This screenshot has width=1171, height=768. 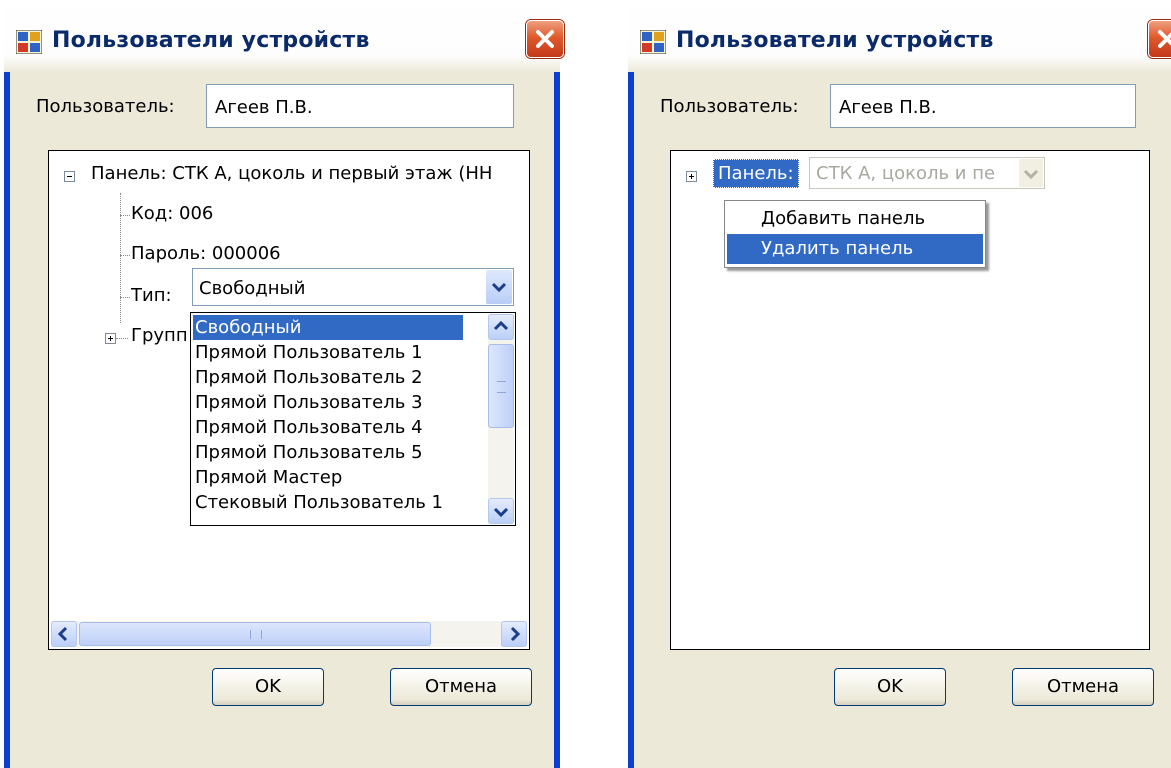 What do you see at coordinates (69, 176) in the screenshot?
I see `collapse-icon` at bounding box center [69, 176].